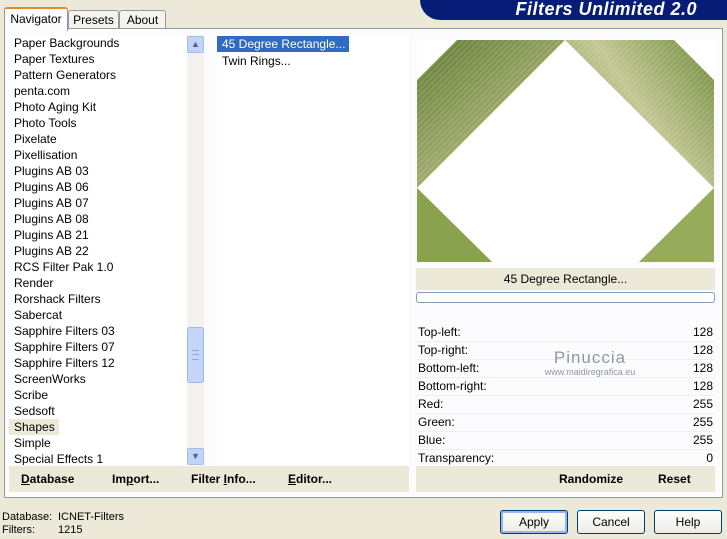 The width and height of the screenshot is (727, 539). Describe the element at coordinates (565, 386) in the screenshot. I see `param-bottom-right: Bottom-right: 128` at that location.